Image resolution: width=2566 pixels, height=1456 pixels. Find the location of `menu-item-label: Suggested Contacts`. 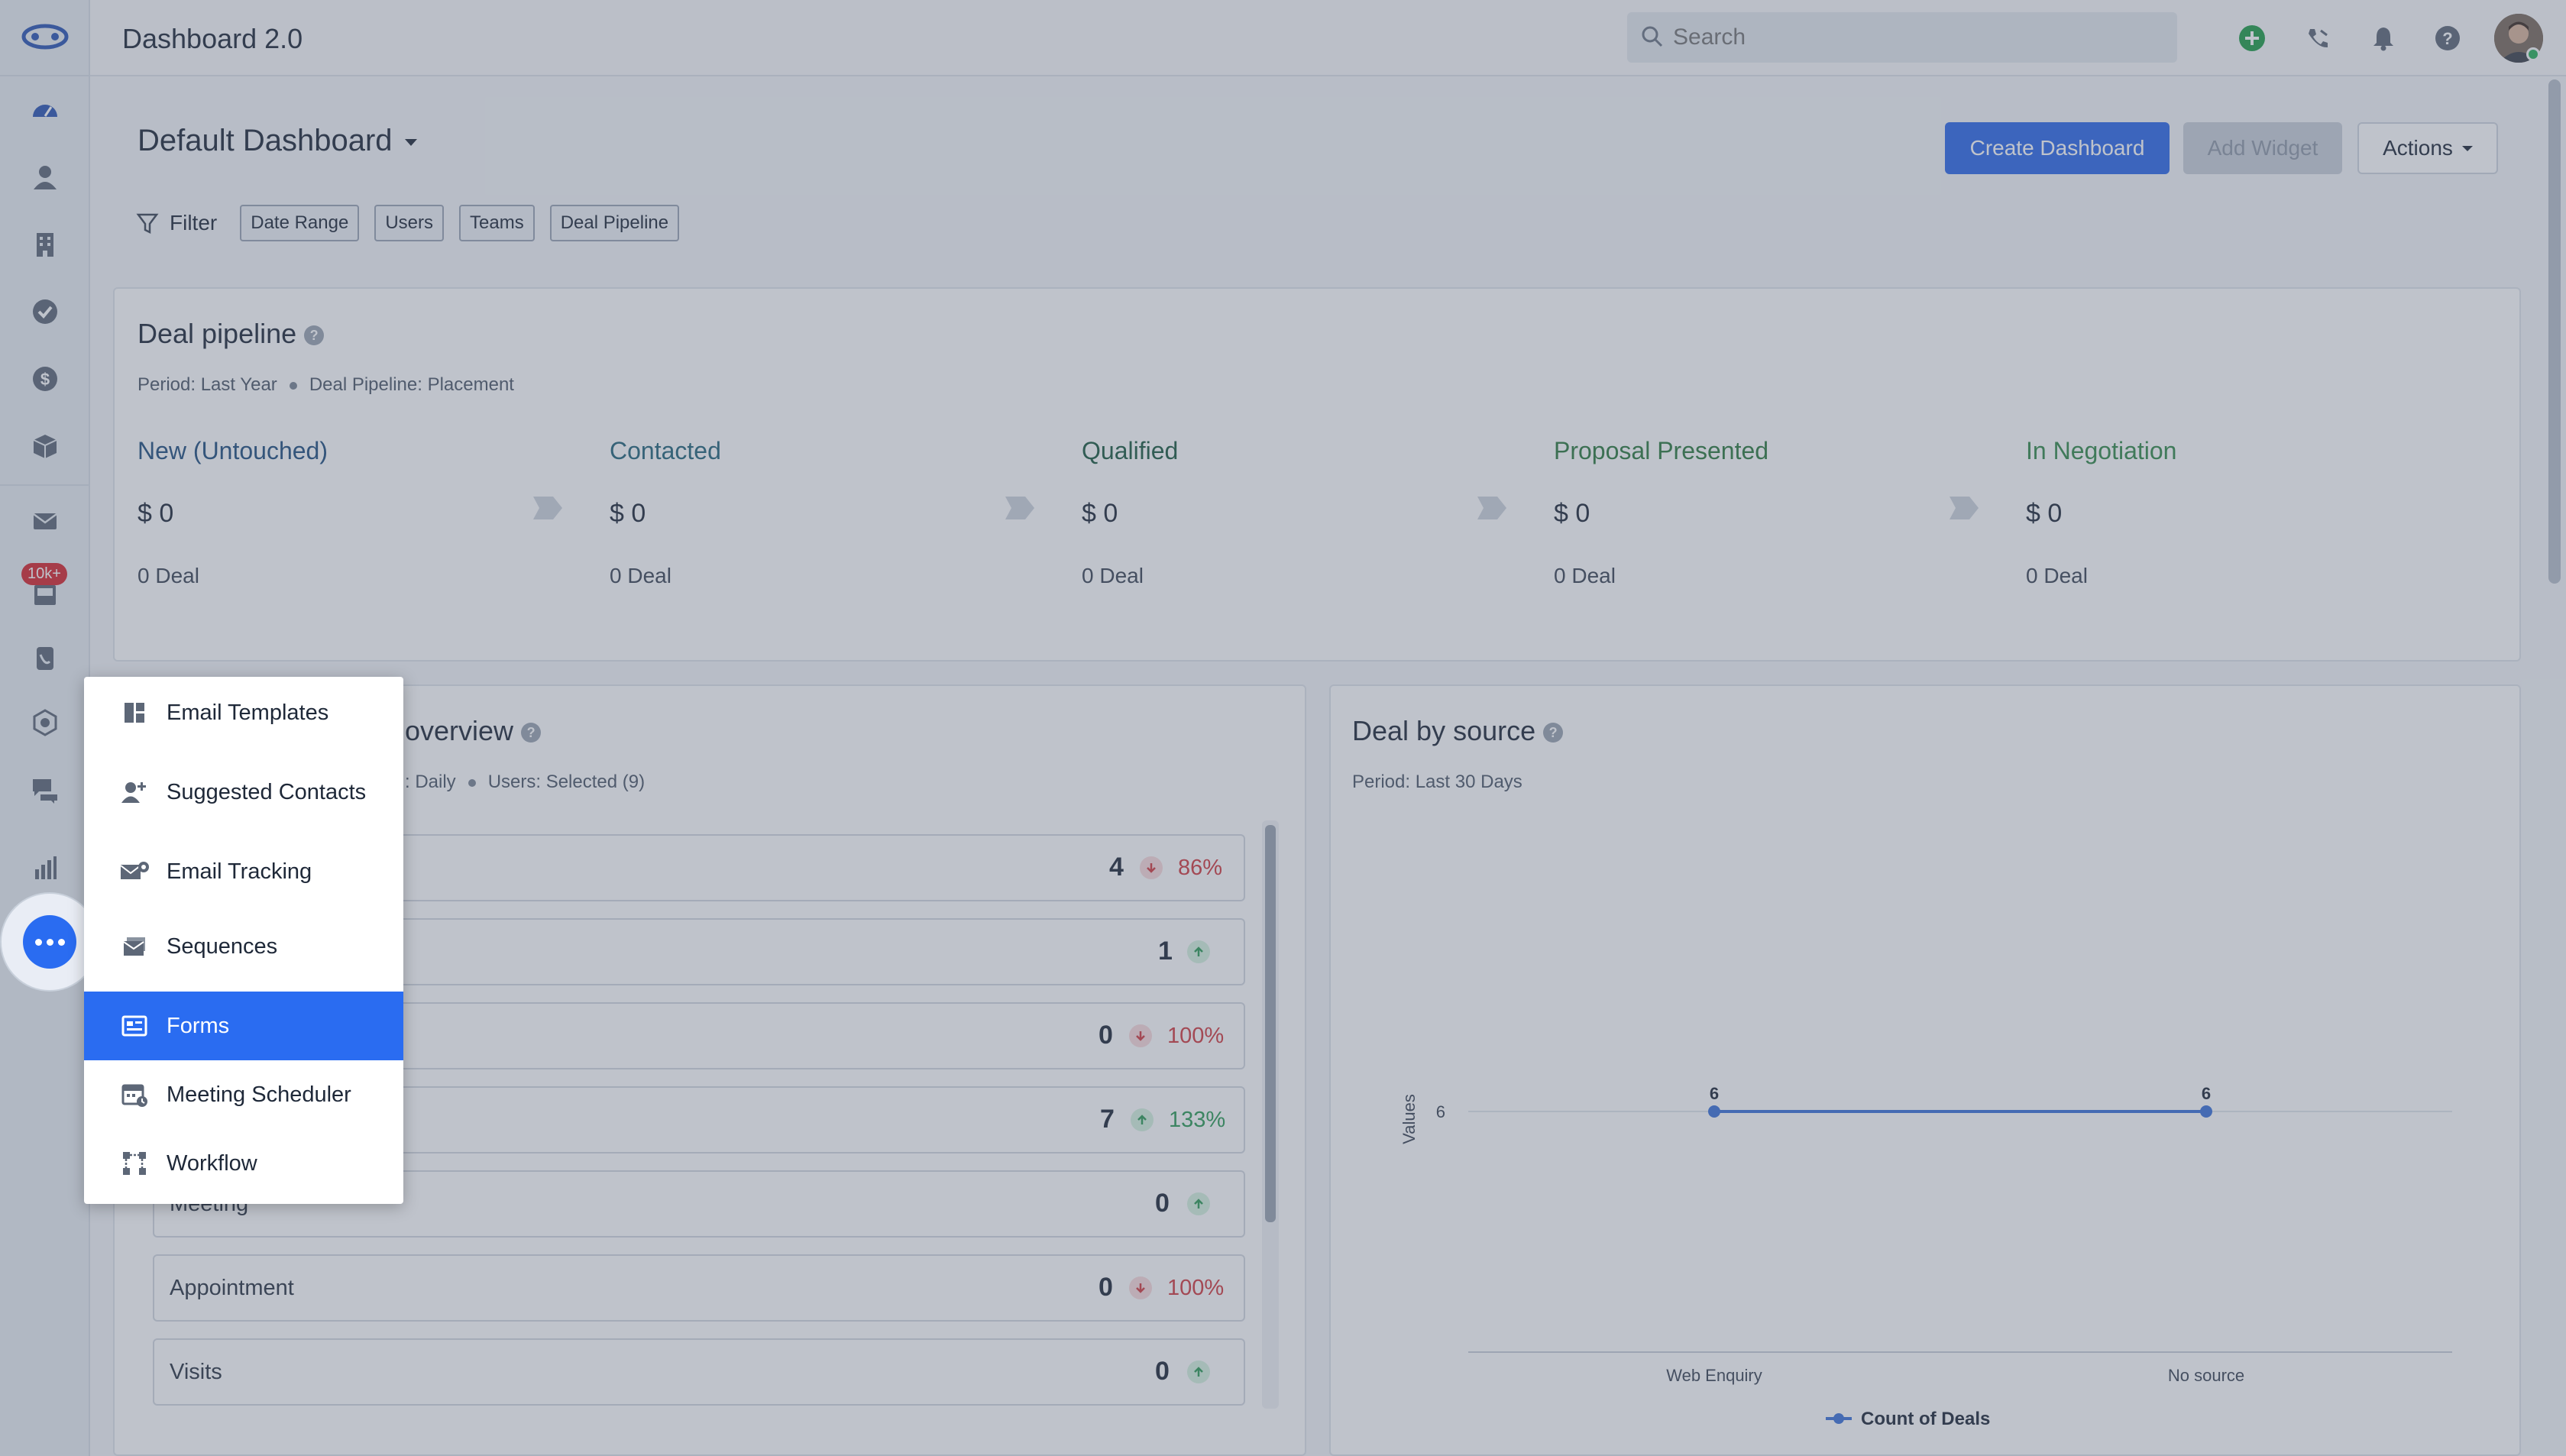

menu-item-label: Suggested Contacts is located at coordinates (267, 791).